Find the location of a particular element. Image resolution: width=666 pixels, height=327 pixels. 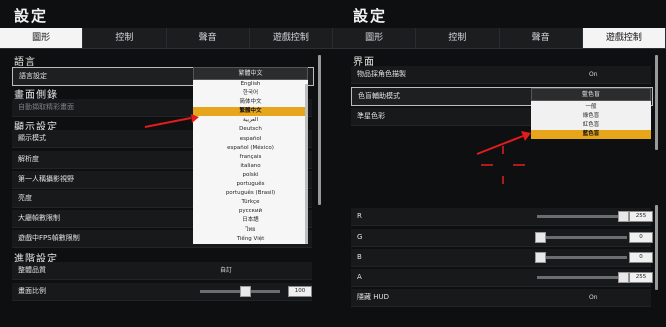

colorblind-dropdown: 藍色盲 一般 綠色盲 紅色盲 藍色盲 is located at coordinates (591, 114).